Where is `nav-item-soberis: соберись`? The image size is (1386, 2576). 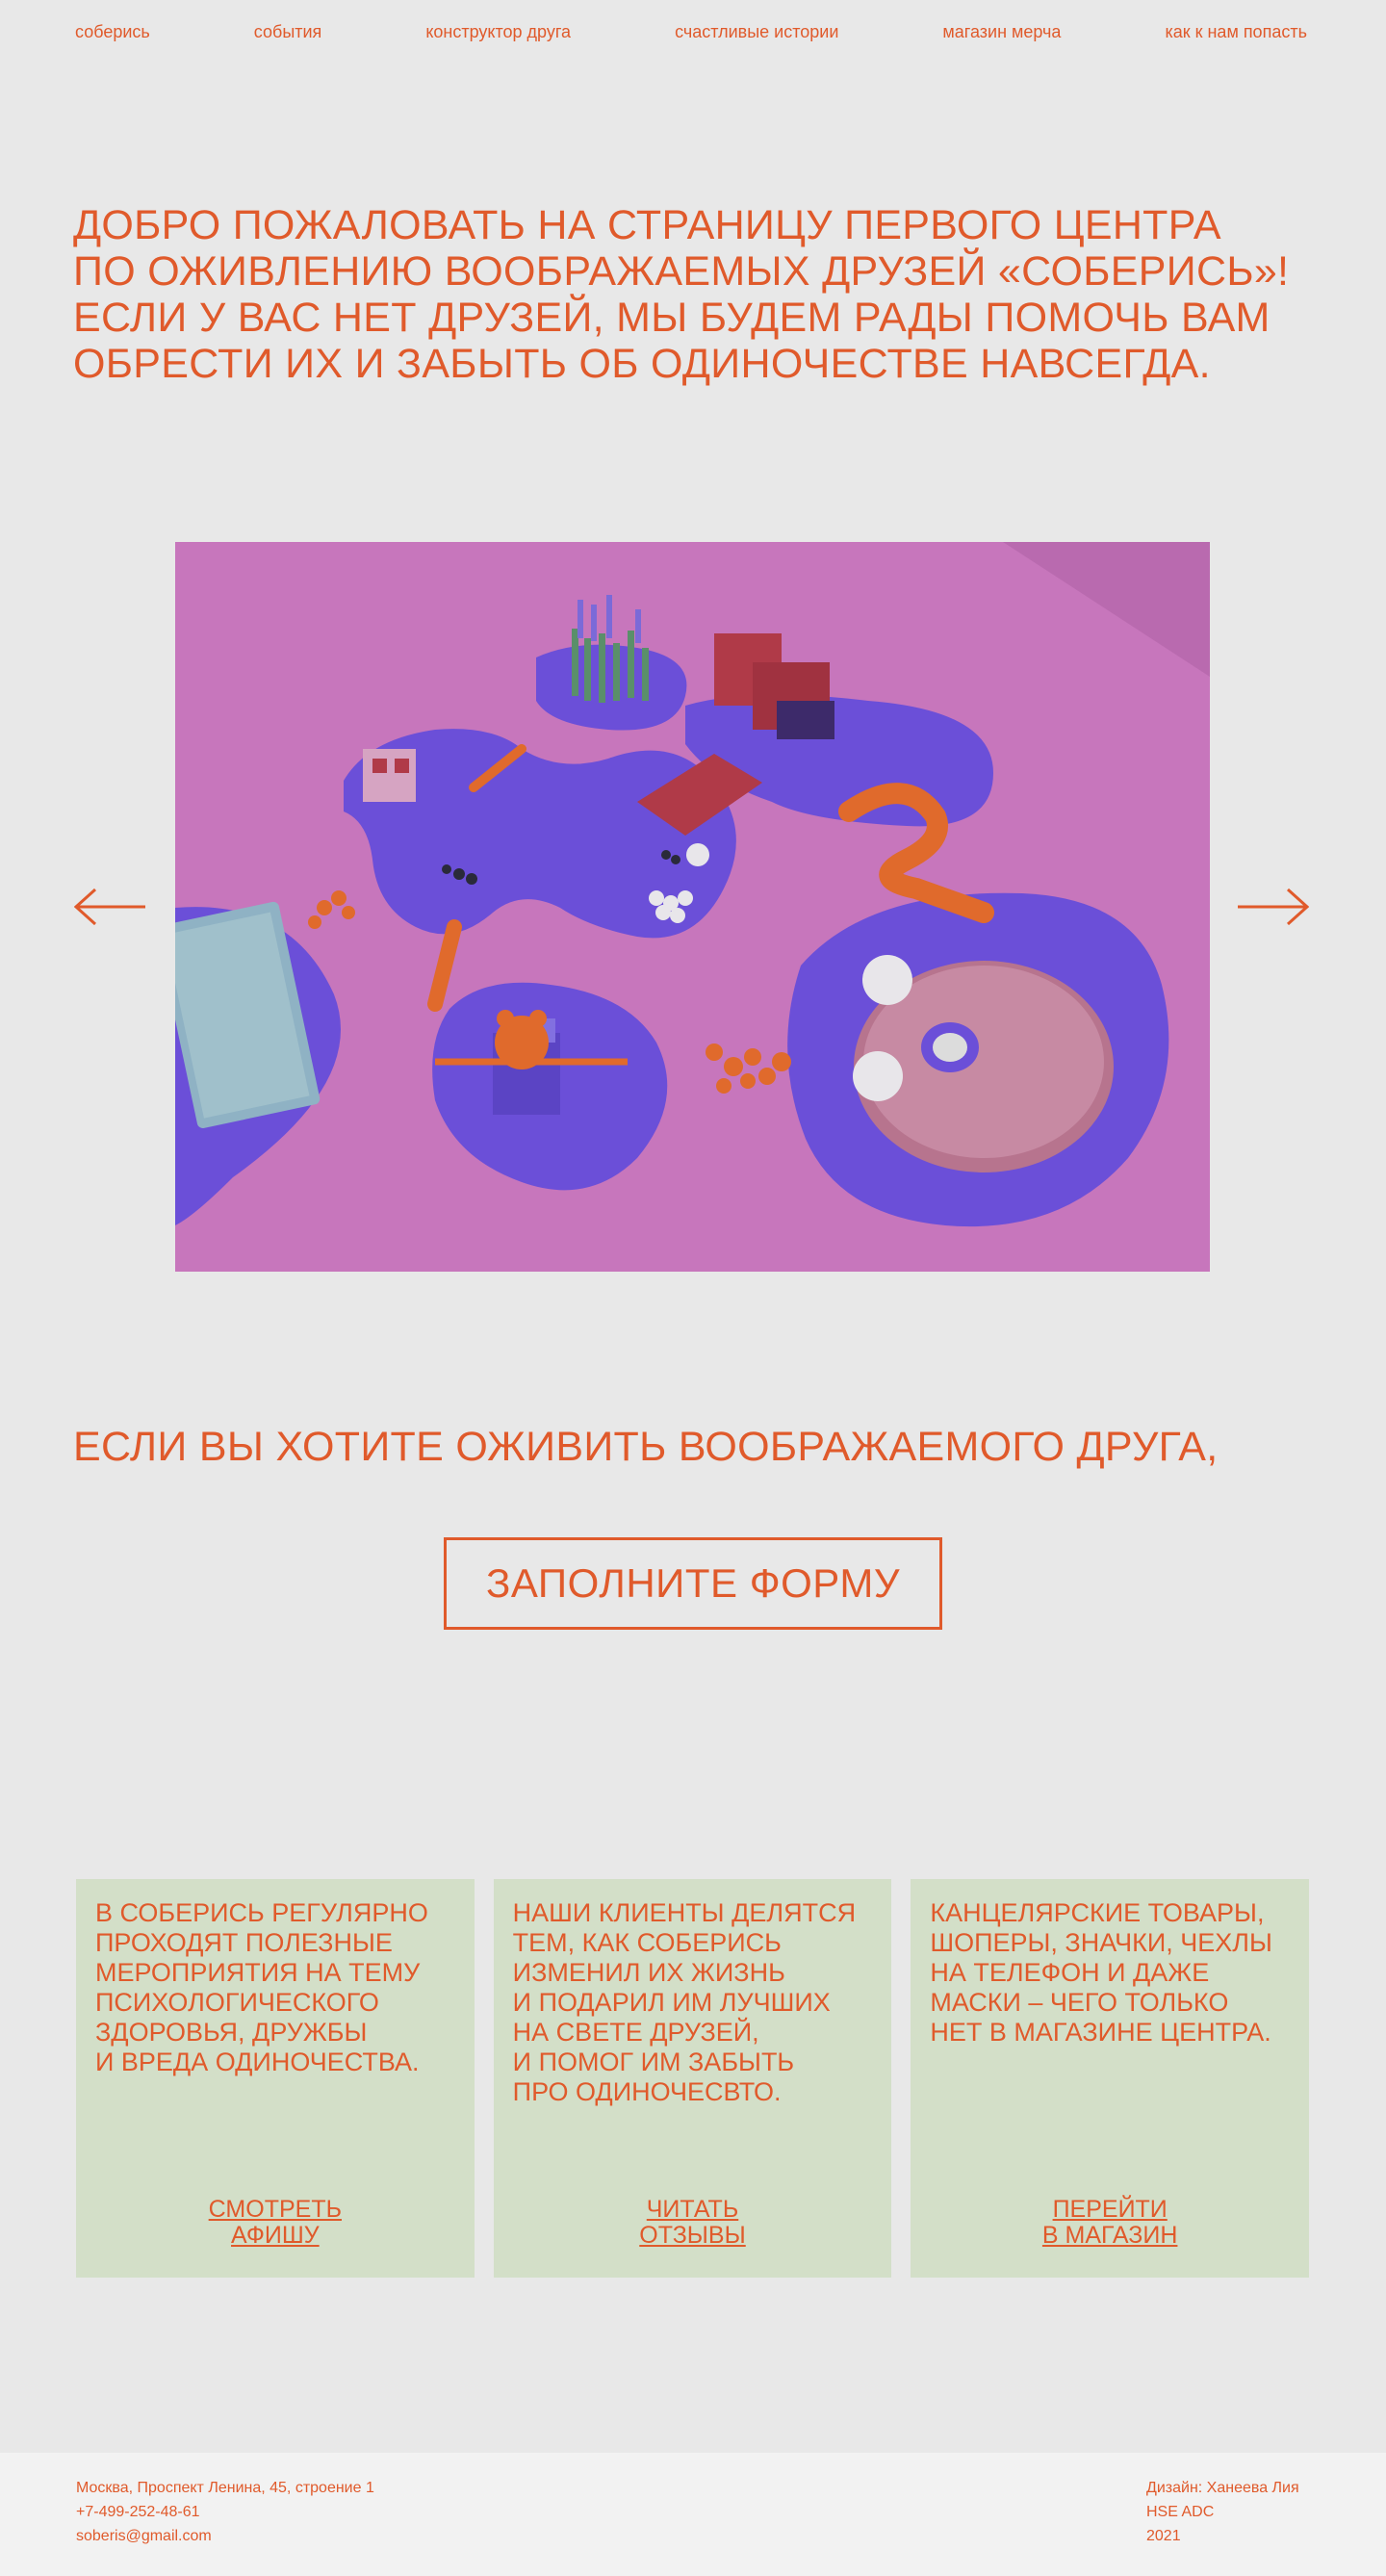 nav-item-soberis: соберись is located at coordinates (112, 32).